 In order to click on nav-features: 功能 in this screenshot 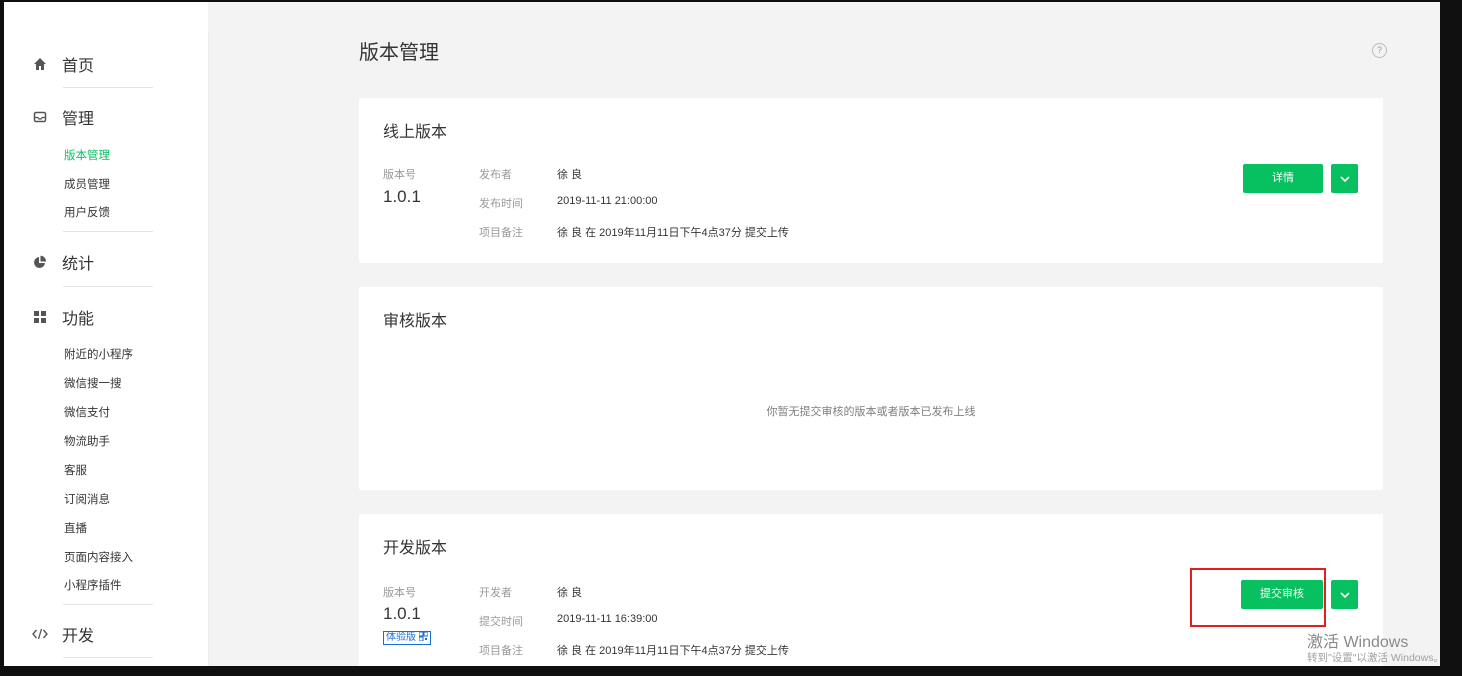, I will do `click(63, 317)`.